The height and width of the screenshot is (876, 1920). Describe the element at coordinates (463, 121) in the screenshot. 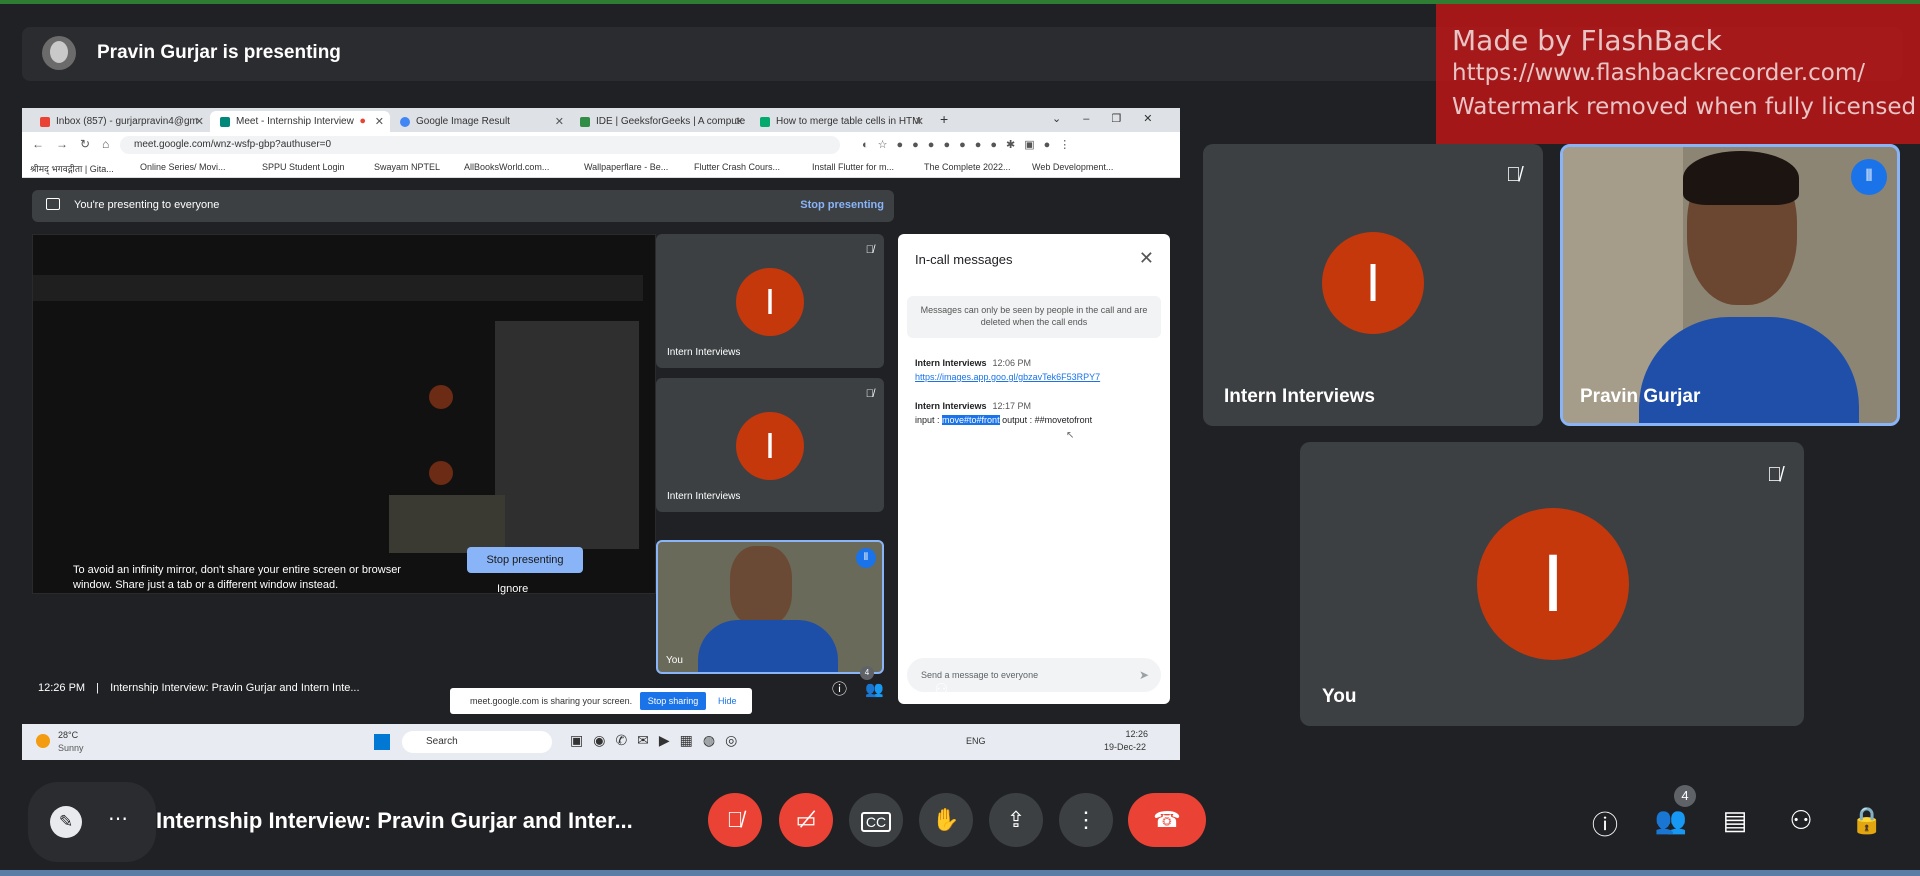

I see `tab-label: Google Image Result` at that location.